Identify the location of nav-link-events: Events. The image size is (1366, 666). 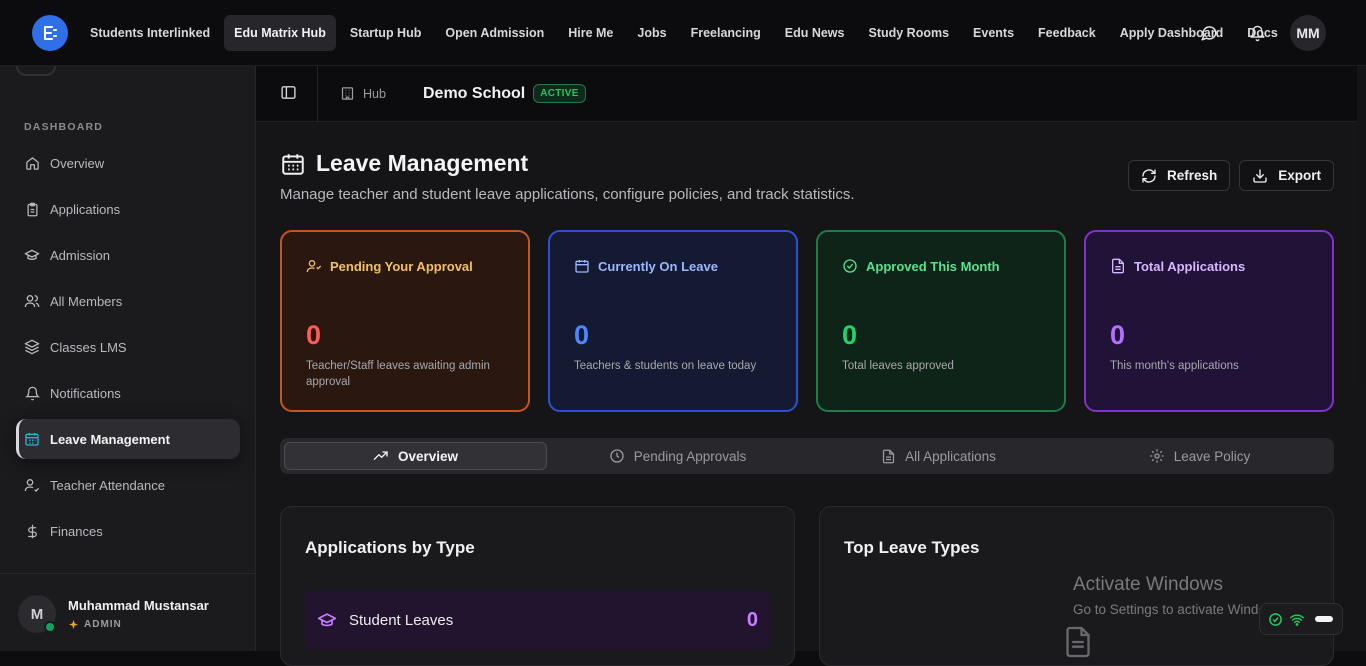
(993, 33).